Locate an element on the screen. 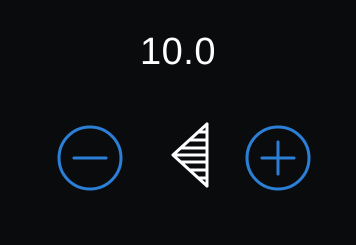 The image size is (356, 245). speaker-volume-icon is located at coordinates (190, 156).